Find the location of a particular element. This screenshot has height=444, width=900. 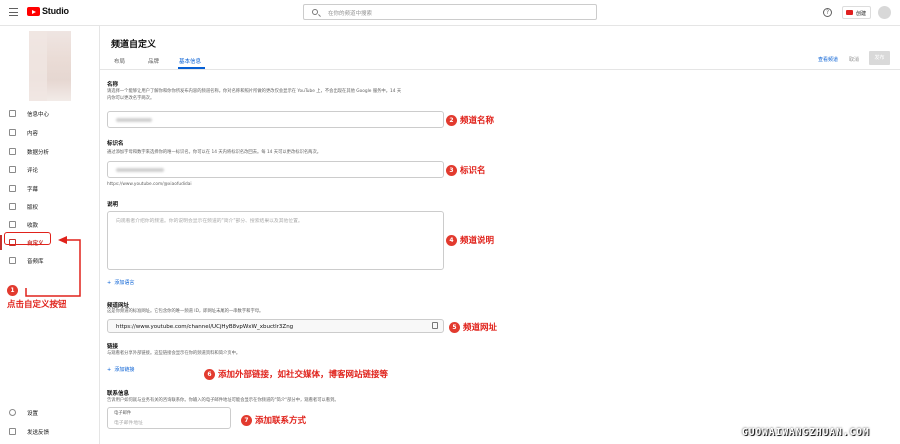

annotation-number: 5 is located at coordinates (454, 327).